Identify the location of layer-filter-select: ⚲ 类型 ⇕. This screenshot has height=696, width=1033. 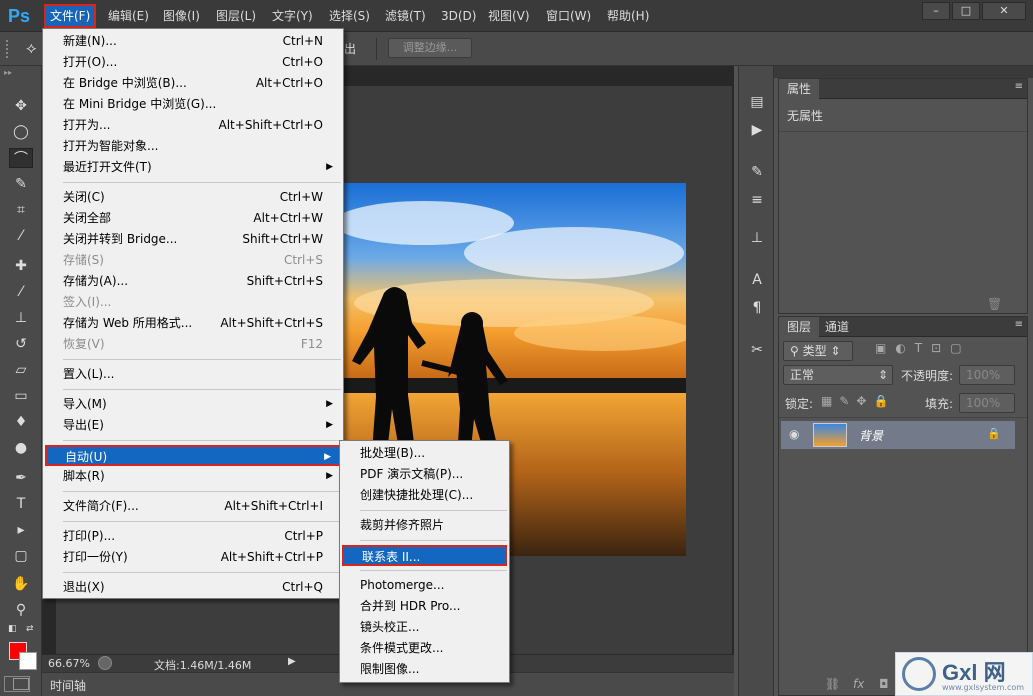
(818, 351).